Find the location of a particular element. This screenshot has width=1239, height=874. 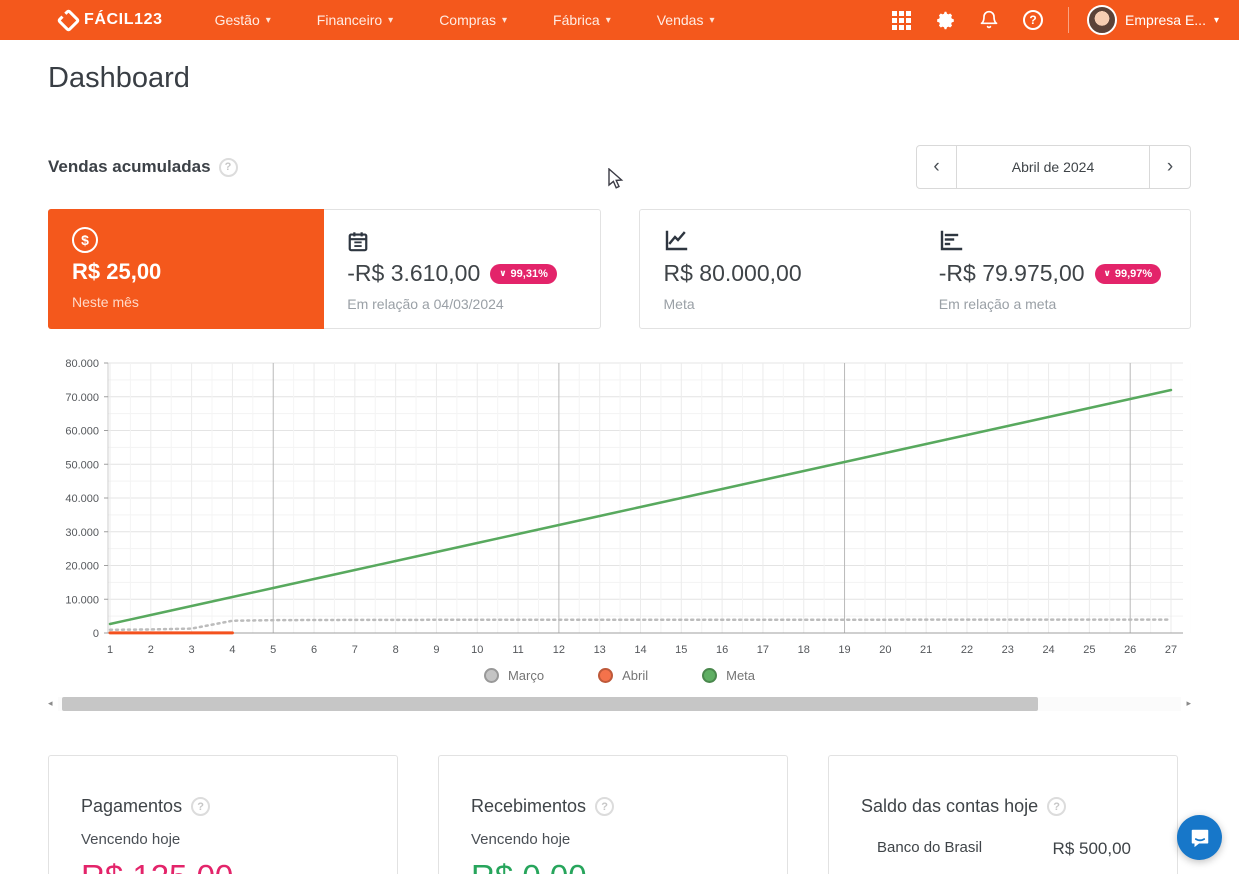

scroll-right-arrow: ▸ is located at coordinates (1188, 703).